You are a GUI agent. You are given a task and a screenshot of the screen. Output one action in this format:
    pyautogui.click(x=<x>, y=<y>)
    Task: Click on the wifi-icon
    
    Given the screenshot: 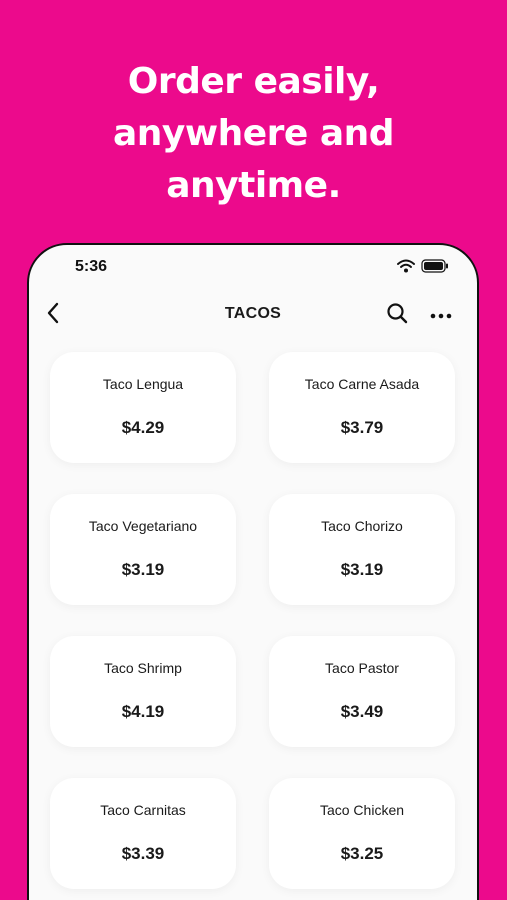 What is the action you would take?
    pyautogui.click(x=406, y=268)
    